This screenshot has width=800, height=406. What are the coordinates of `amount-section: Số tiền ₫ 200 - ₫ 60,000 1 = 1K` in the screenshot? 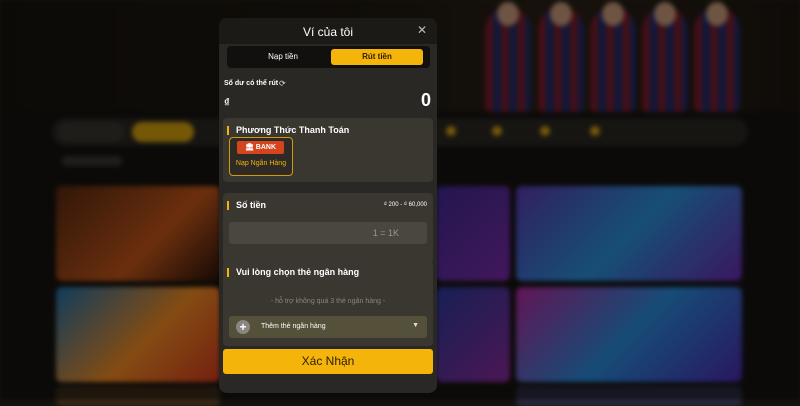 It's located at (328, 228).